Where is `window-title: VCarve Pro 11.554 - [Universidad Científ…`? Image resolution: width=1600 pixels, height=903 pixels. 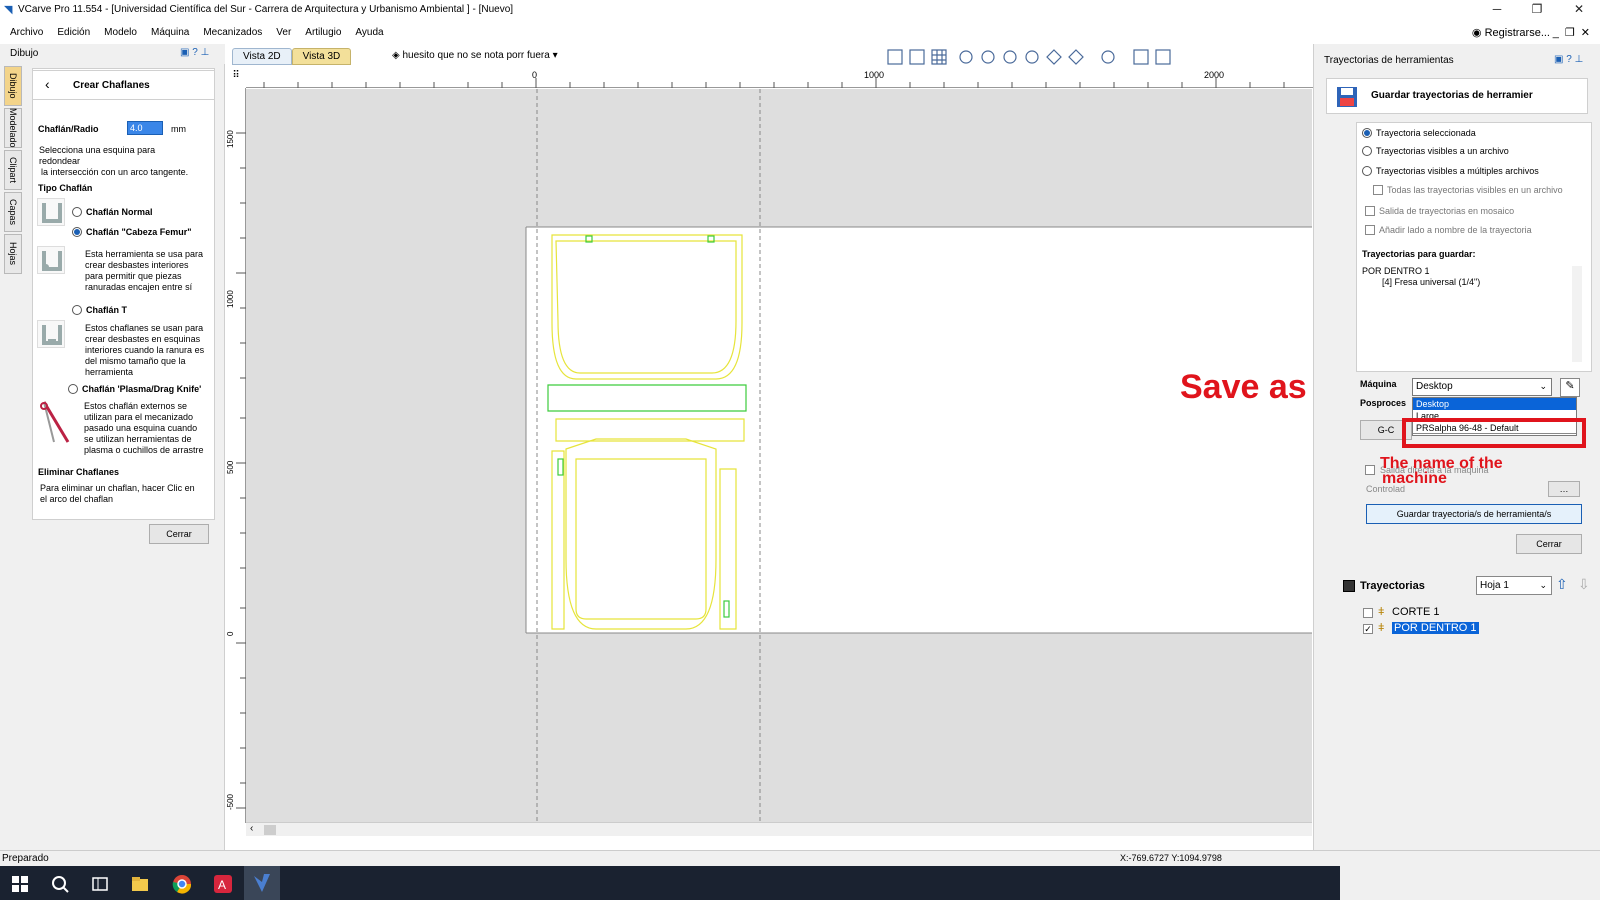
window-title: VCarve Pro 11.554 - [Universidad Científ… is located at coordinates (266, 9).